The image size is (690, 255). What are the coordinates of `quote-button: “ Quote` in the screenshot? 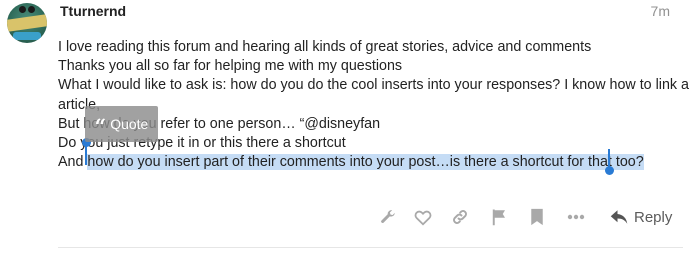 It's located at (121, 124).